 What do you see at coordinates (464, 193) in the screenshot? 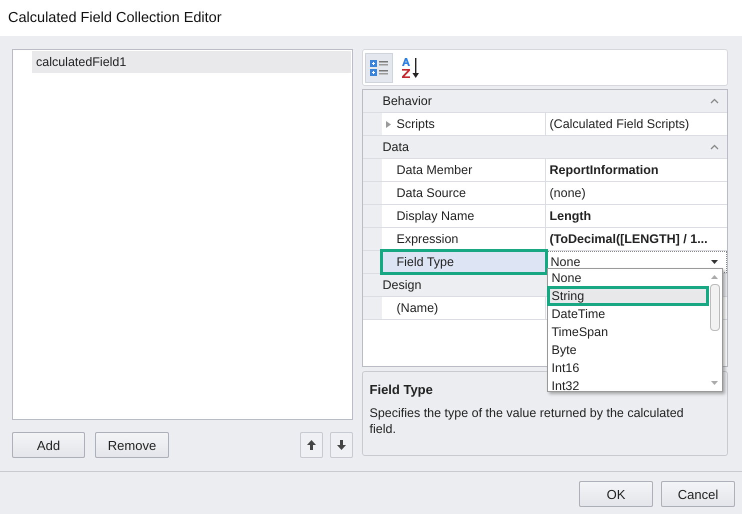
I see `property-name: Data Source` at bounding box center [464, 193].